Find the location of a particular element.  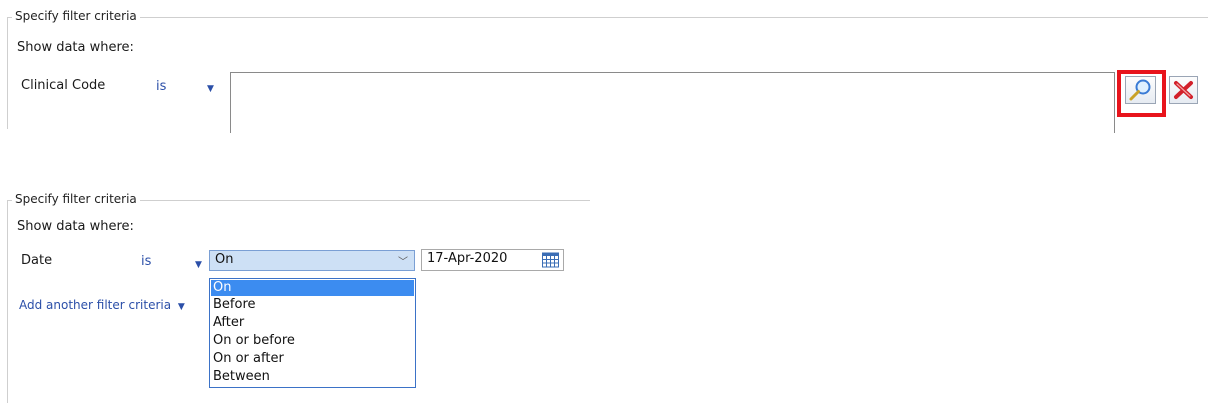

add-filter-criteria-label: Add another filter criteria is located at coordinates (95, 305).